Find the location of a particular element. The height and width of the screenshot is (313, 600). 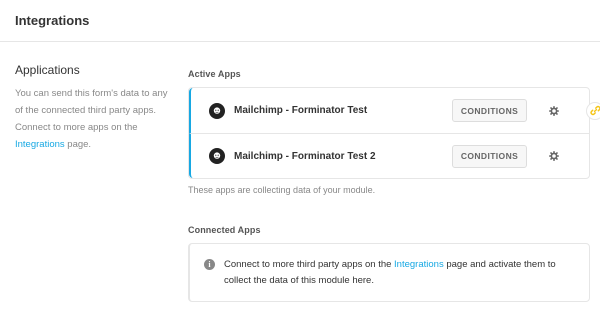

info-icon: i is located at coordinates (209, 264).